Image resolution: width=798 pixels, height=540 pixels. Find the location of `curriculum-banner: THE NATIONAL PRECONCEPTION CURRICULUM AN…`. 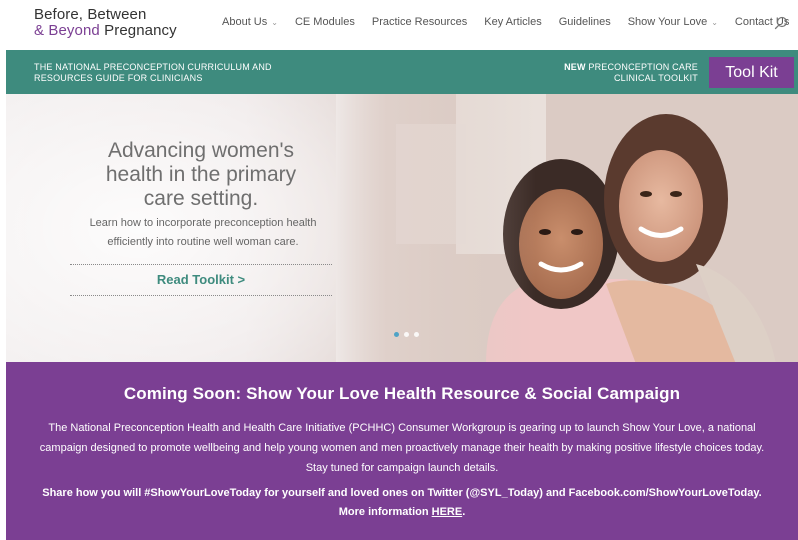

curriculum-banner: THE NATIONAL PRECONCEPTION CURRICULUM AN… is located at coordinates (402, 72).